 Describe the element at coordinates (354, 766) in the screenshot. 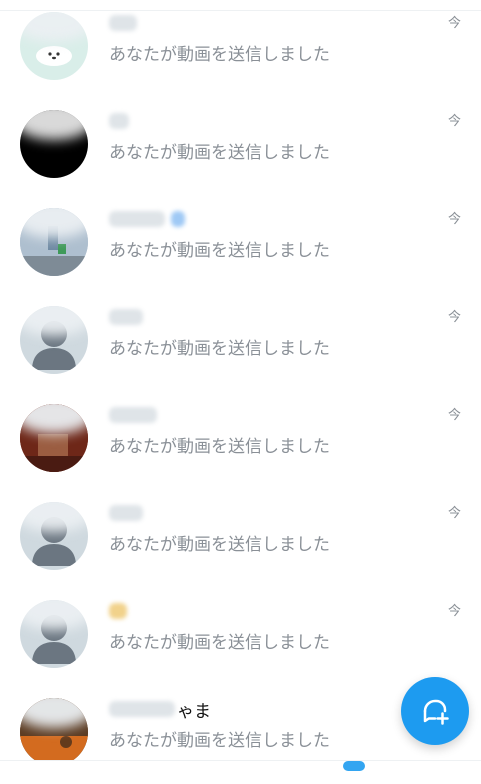

I see `bottom-nav-indicator` at that location.